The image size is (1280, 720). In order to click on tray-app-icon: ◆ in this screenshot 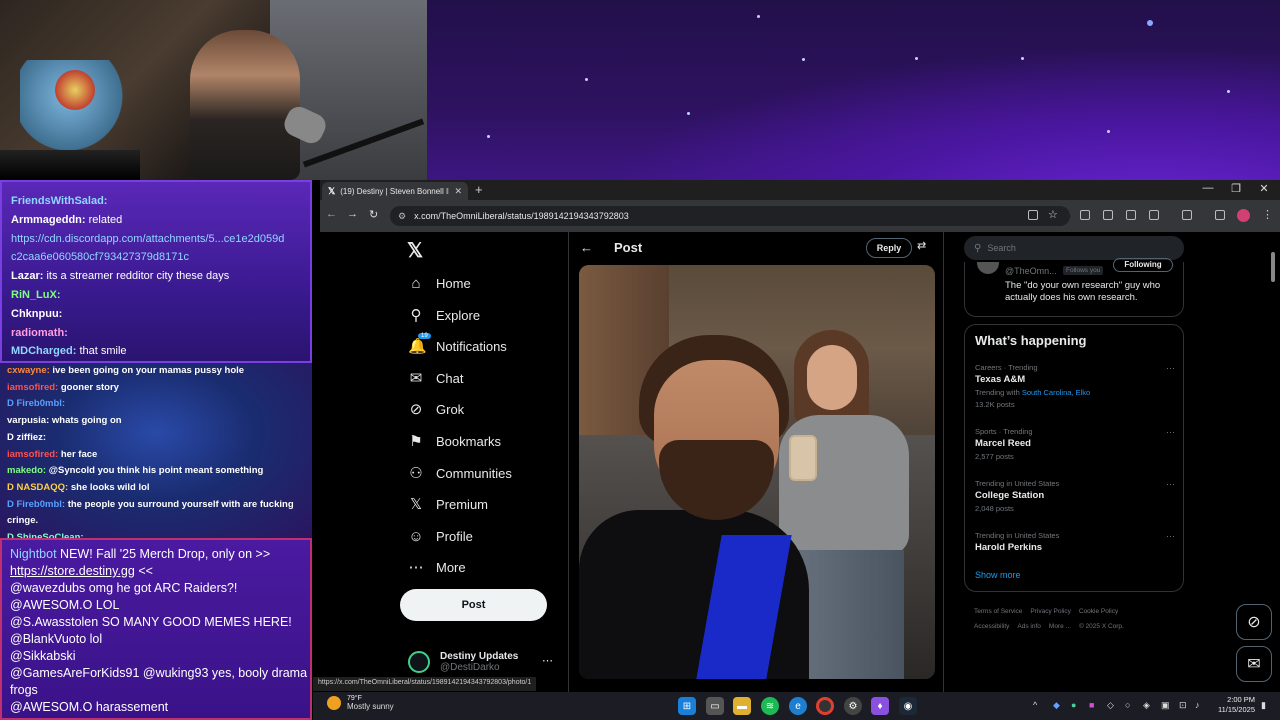, I will do `click(1056, 705)`.